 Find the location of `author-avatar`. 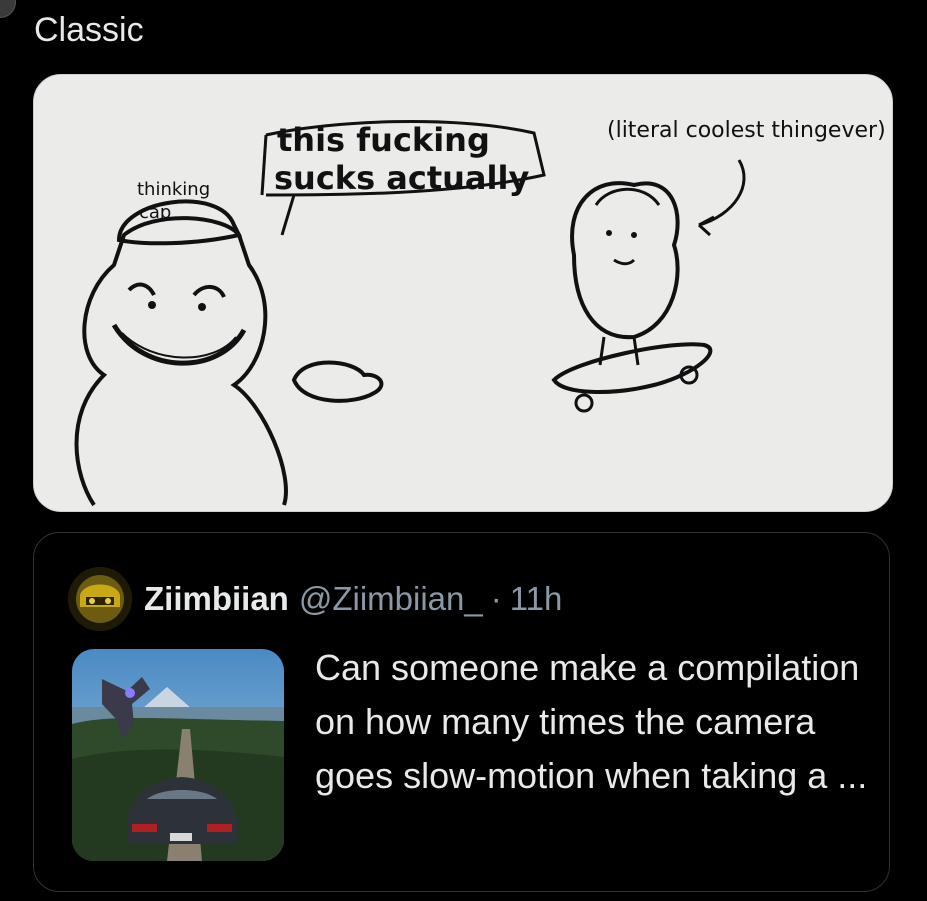

author-avatar is located at coordinates (8, 9).